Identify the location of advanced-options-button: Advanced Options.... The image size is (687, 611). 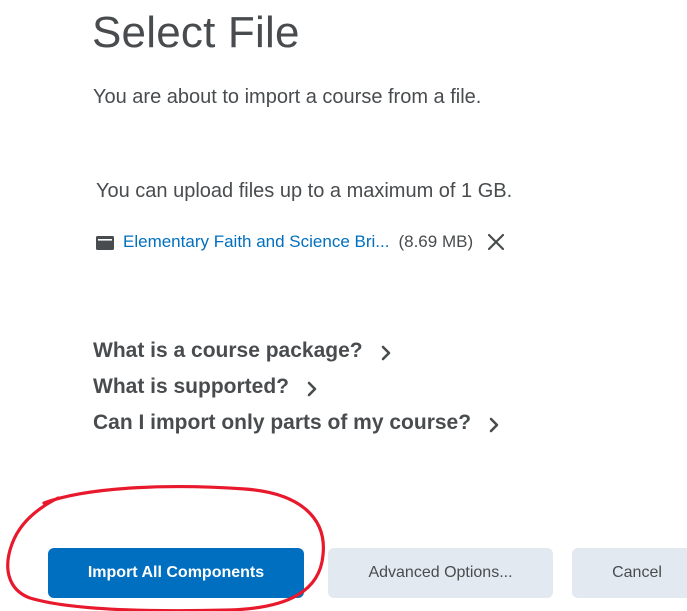
(440, 573).